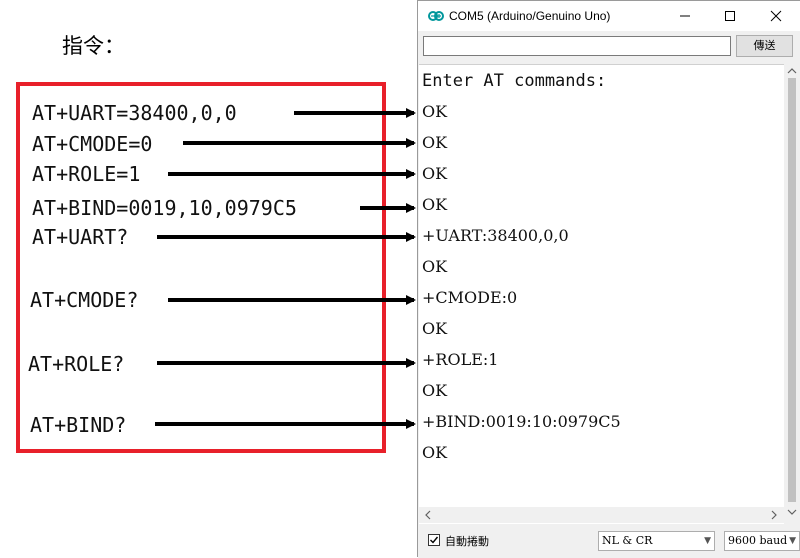 The image size is (800, 558). Describe the element at coordinates (764, 46) in the screenshot. I see `send-button: 傳送` at that location.